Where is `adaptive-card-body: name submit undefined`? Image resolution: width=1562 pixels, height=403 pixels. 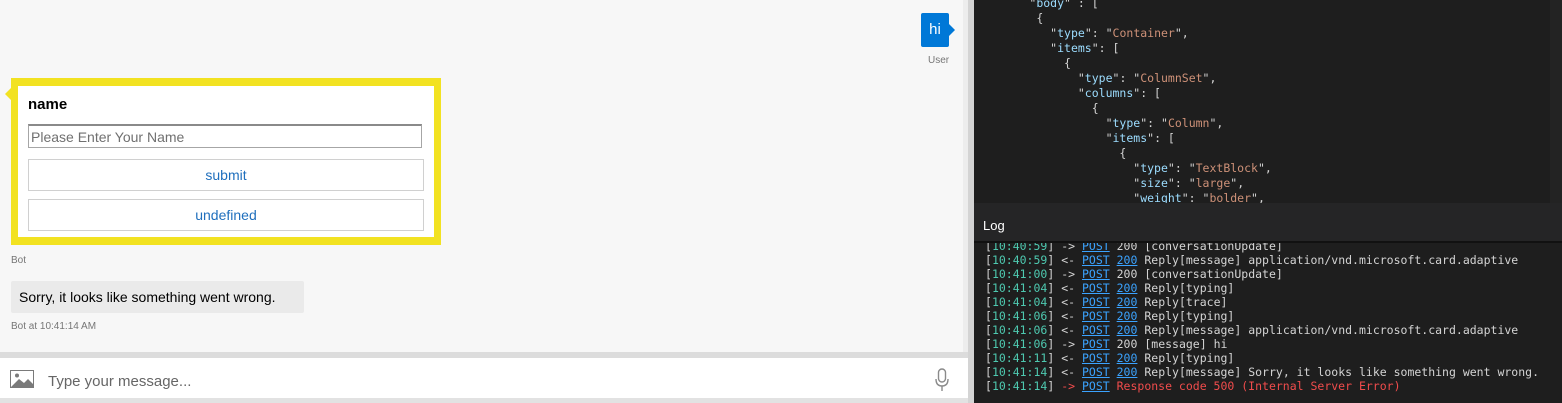
adaptive-card-body: name submit undefined is located at coordinates (226, 161).